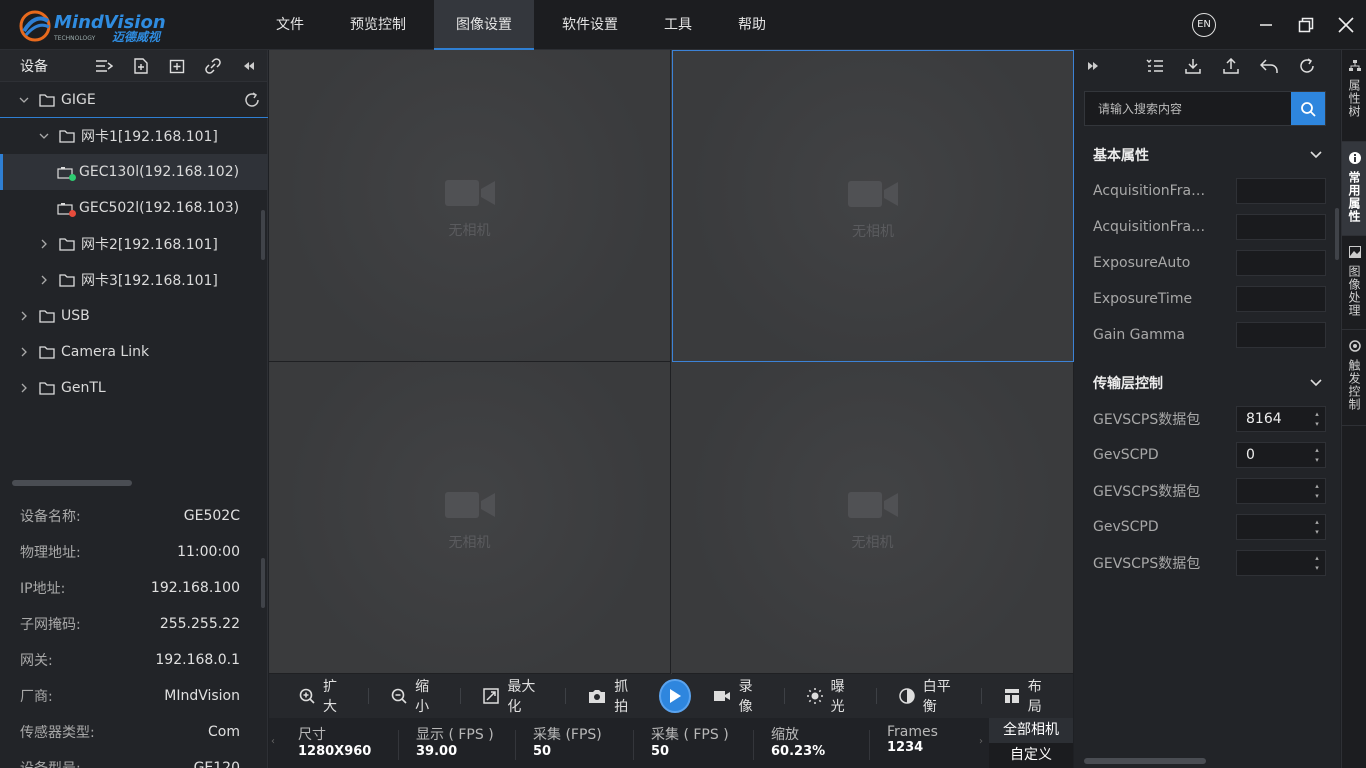 The width and height of the screenshot is (1366, 768). What do you see at coordinates (137, 36) in the screenshot?
I see `svg-text: 迈德威视` at bounding box center [137, 36].